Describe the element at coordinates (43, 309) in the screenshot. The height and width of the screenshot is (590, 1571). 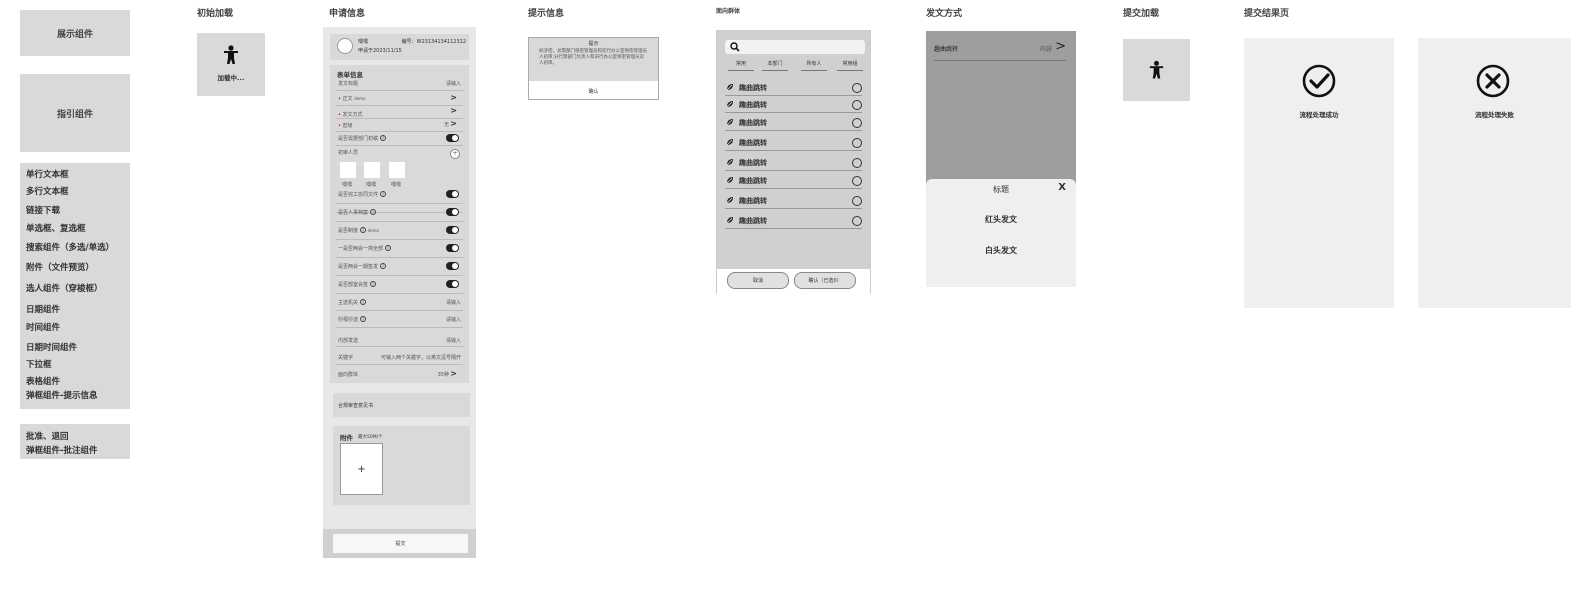
I see `component-item: 日期组件` at that location.